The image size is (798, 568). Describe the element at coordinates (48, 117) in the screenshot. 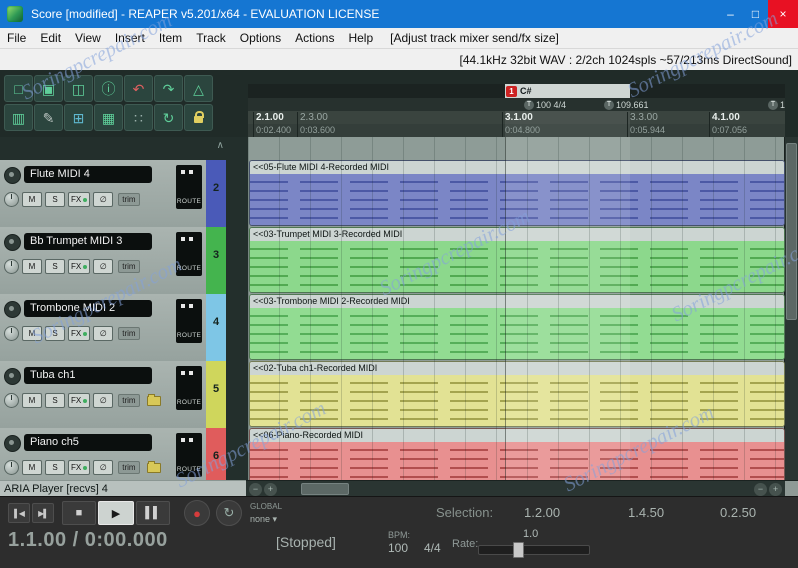

I see `edit-mode-icon: ✎` at that location.